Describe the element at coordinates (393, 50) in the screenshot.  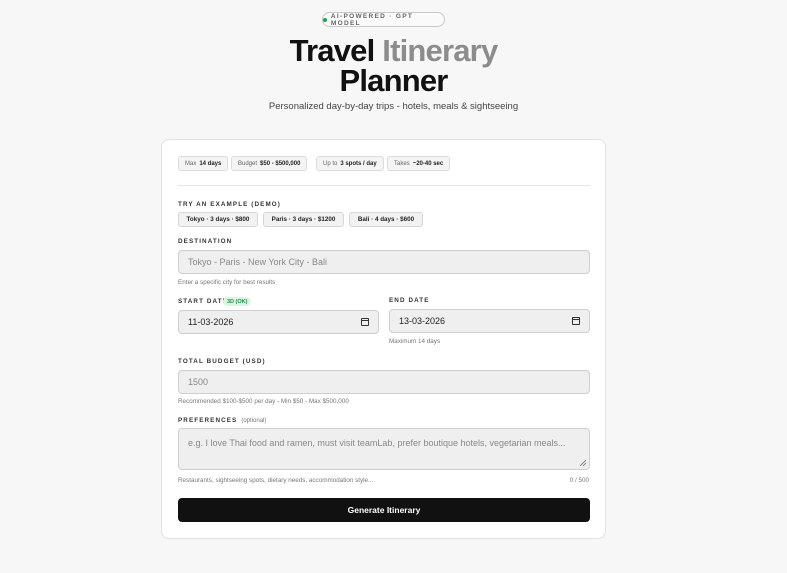
I see `page-title: Travel Itinerary` at that location.